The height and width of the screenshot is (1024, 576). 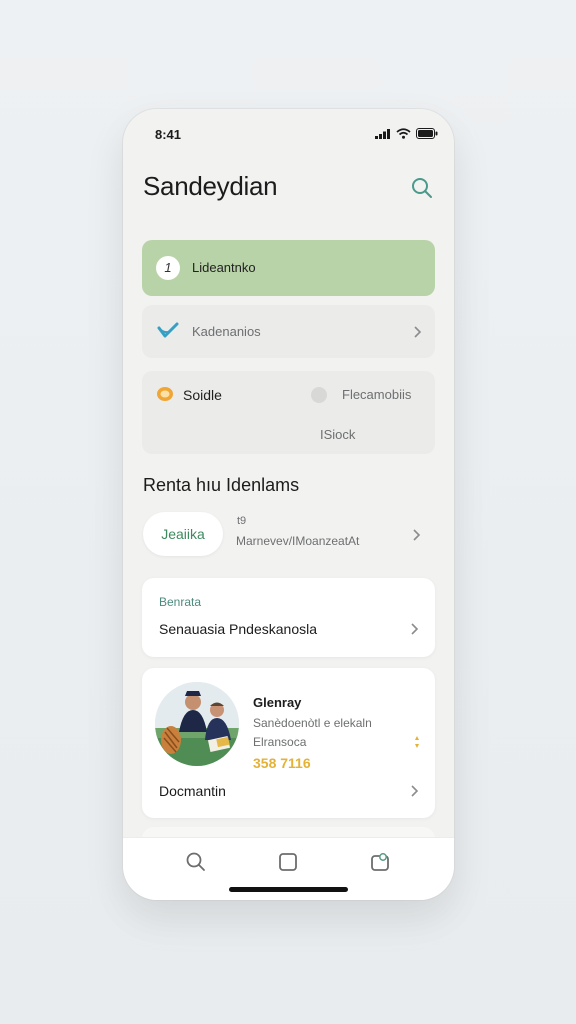 What do you see at coordinates (224, 267) in the screenshot?
I see `list-item-label: Lideantnko` at bounding box center [224, 267].